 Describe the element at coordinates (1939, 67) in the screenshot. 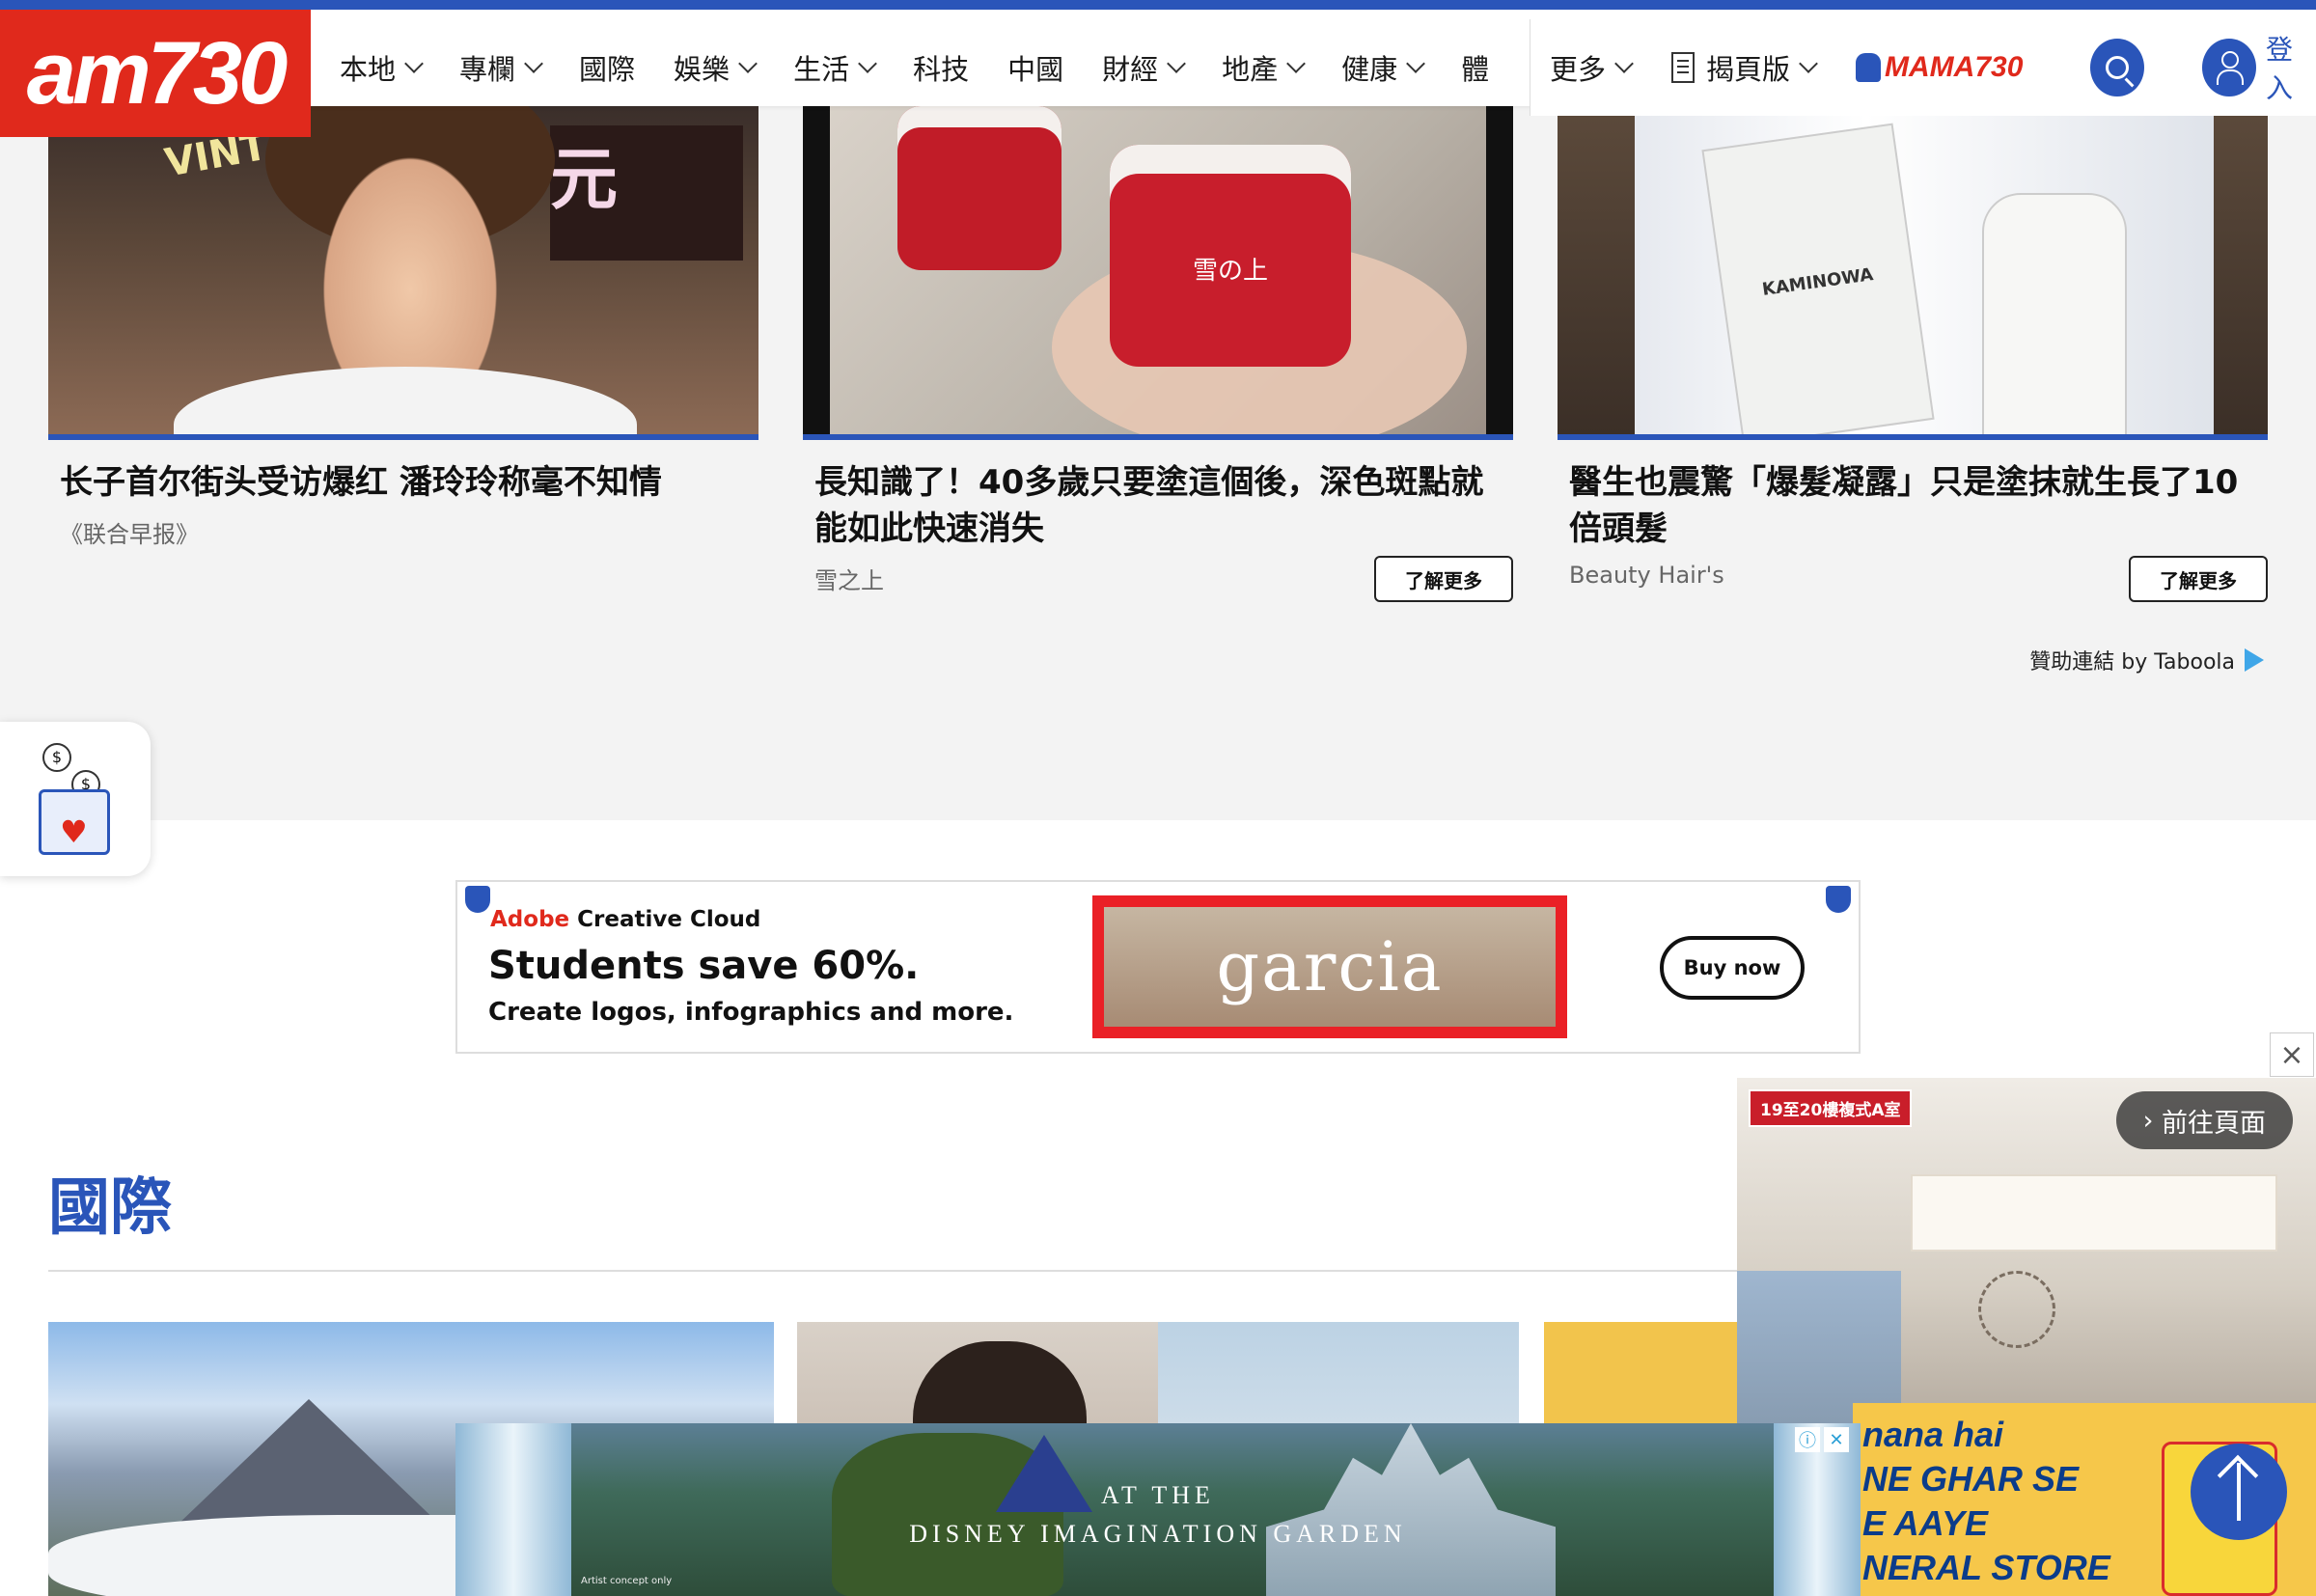

I see `mama730-link: MAMA730` at that location.